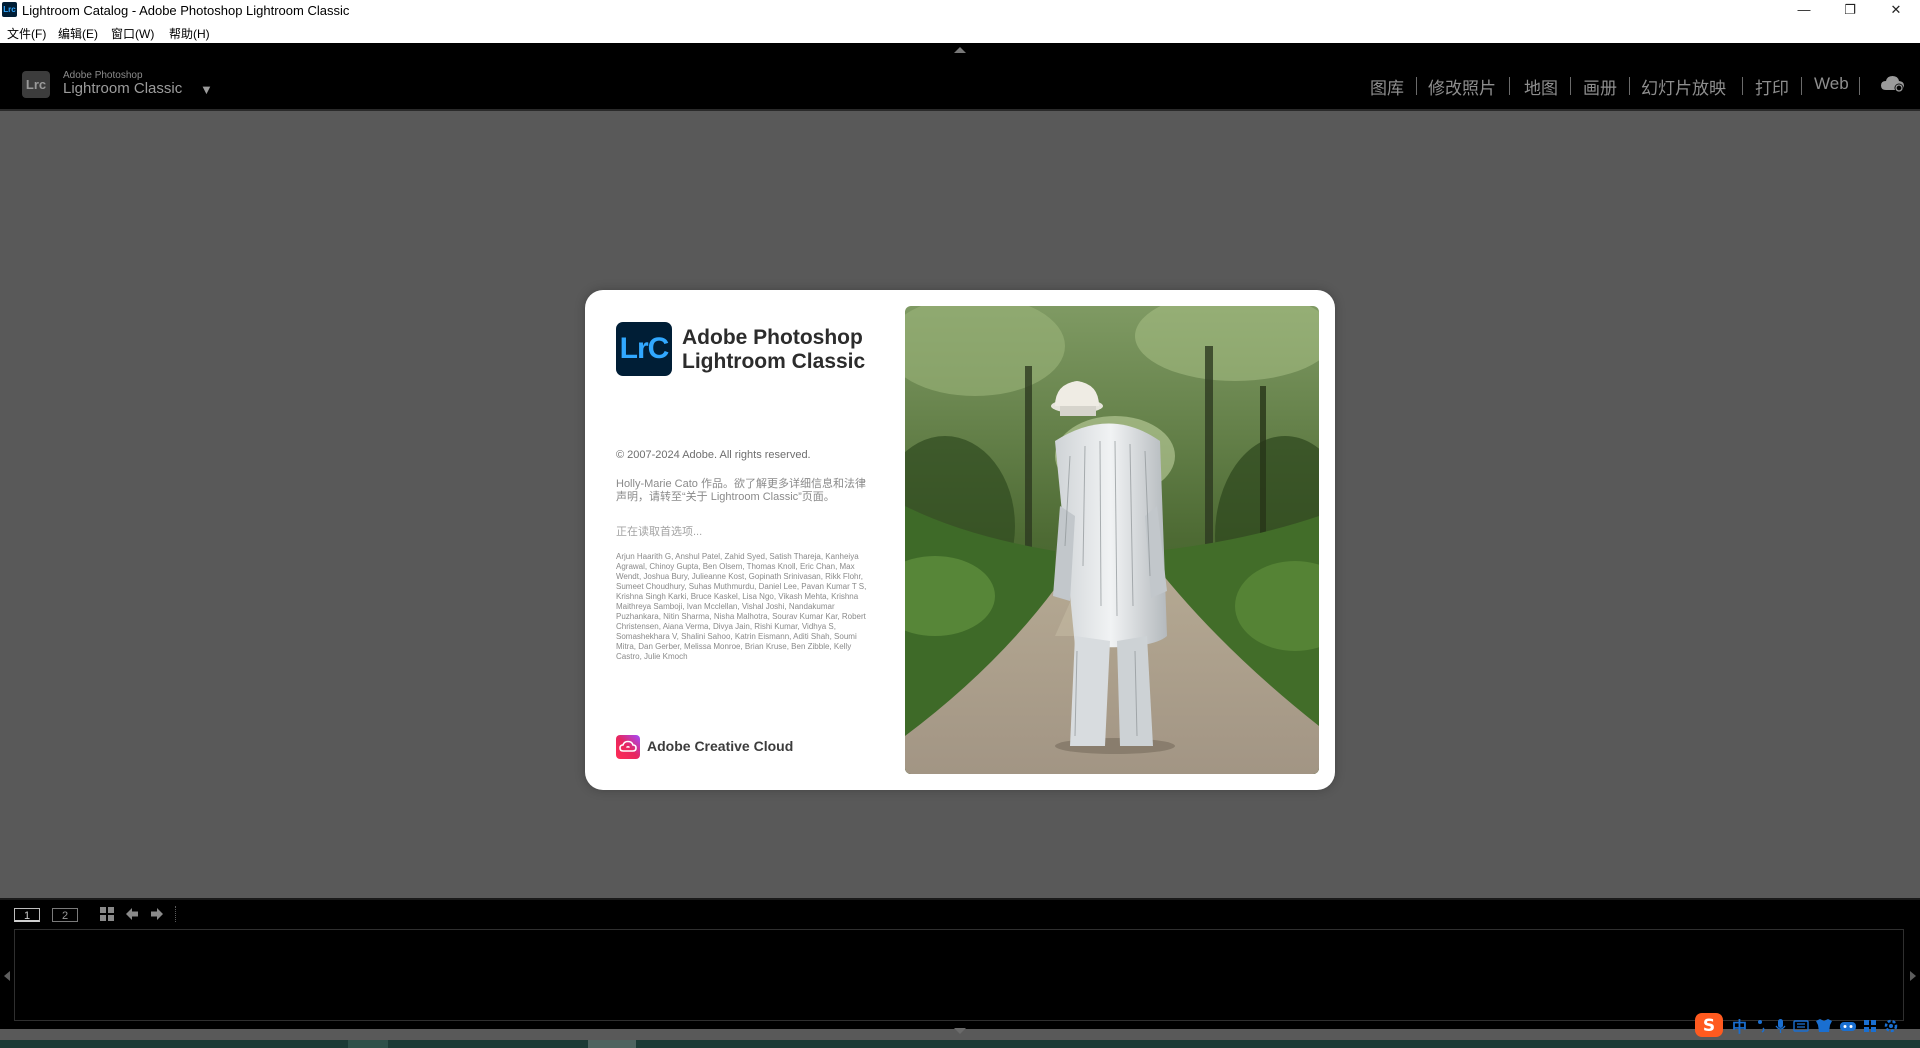 Image resolution: width=1920 pixels, height=1048 pixels. Describe the element at coordinates (27, 915) in the screenshot. I see `view-1-button: 1` at that location.